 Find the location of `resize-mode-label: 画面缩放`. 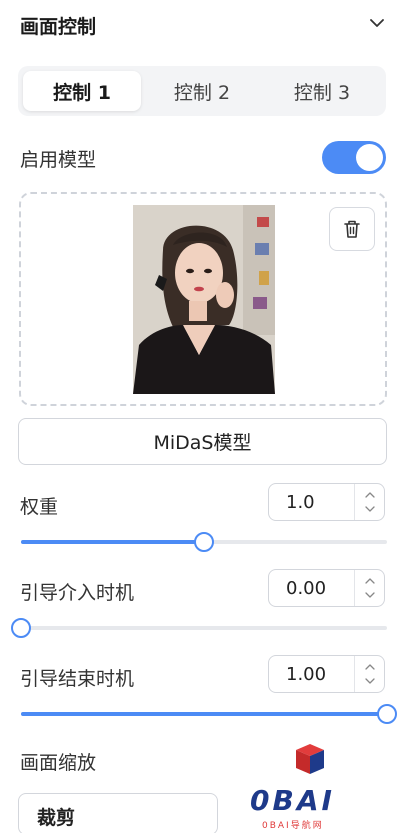

resize-mode-label: 画面缩放 is located at coordinates (58, 763).